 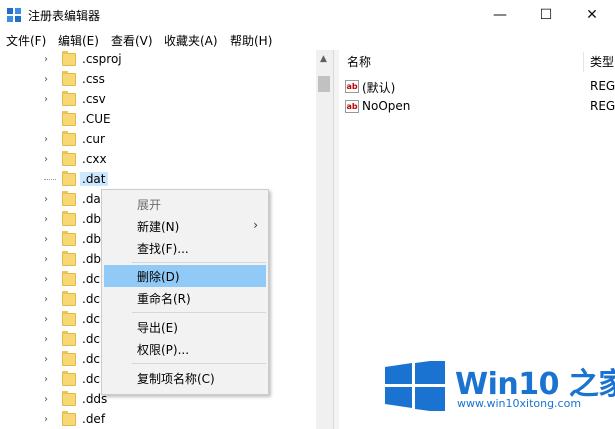 I want to click on close-button: ✕, so click(x=592, y=15).